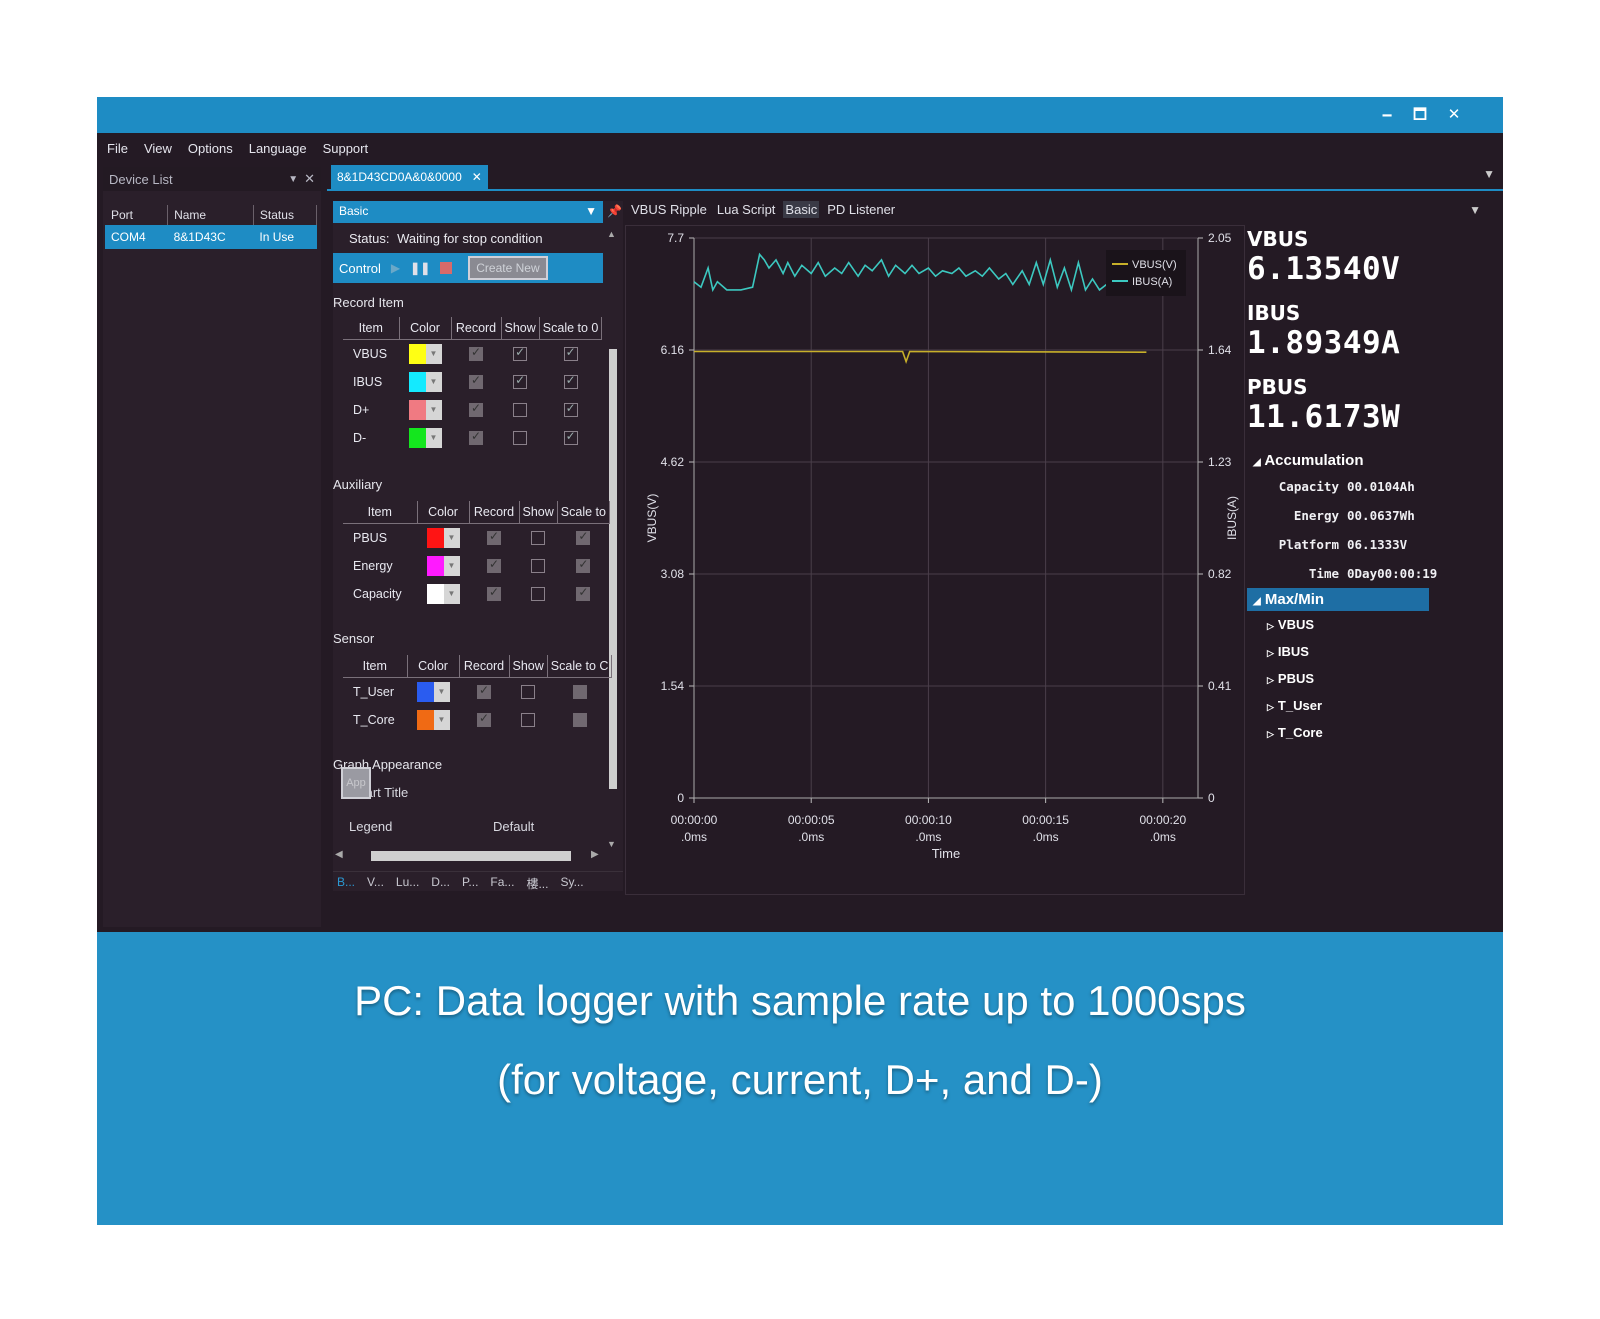  What do you see at coordinates (611, 234) in the screenshot?
I see `scroll-up-icon: ▲` at bounding box center [611, 234].